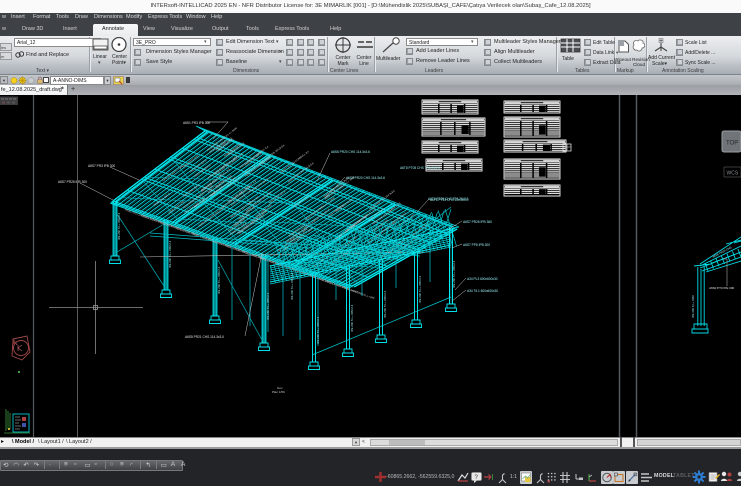  Describe the element at coordinates (477, 222) in the screenshot. I see `svg-text: A6S7 PR26 IPB 360` at that location.